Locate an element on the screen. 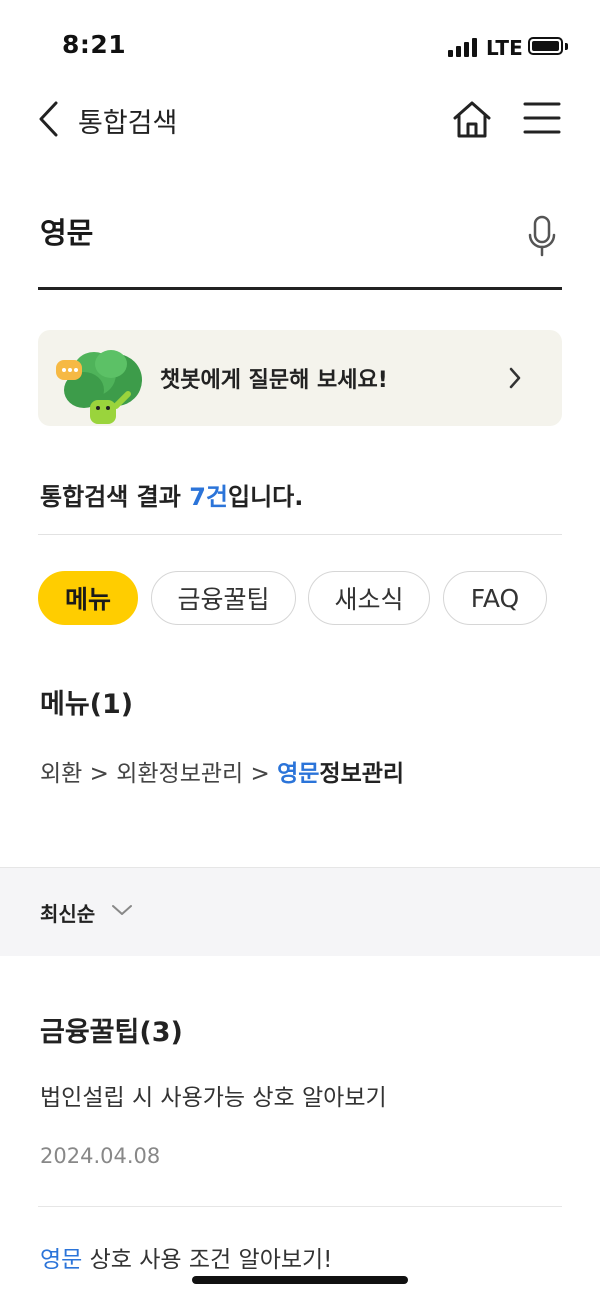 This screenshot has width=600, height=1299. menu-result-link: 외환 > 외환정보관리 > 영문정보관리 is located at coordinates (222, 771).